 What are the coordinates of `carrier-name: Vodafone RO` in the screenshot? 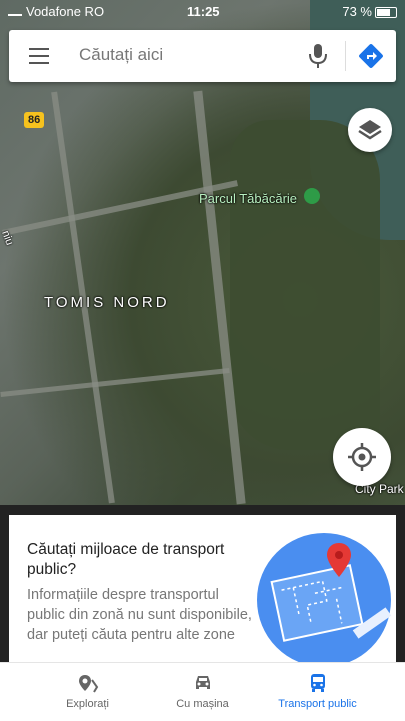 It's located at (65, 11).